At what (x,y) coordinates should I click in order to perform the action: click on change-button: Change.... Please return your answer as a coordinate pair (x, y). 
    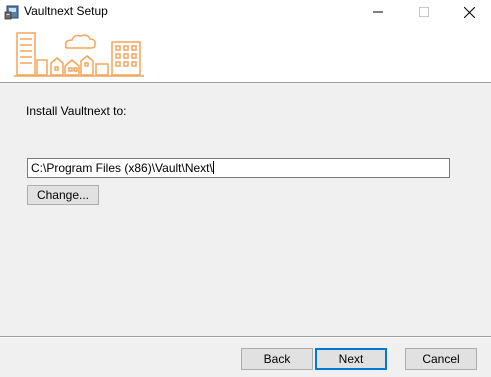
    Looking at the image, I should click on (63, 195).